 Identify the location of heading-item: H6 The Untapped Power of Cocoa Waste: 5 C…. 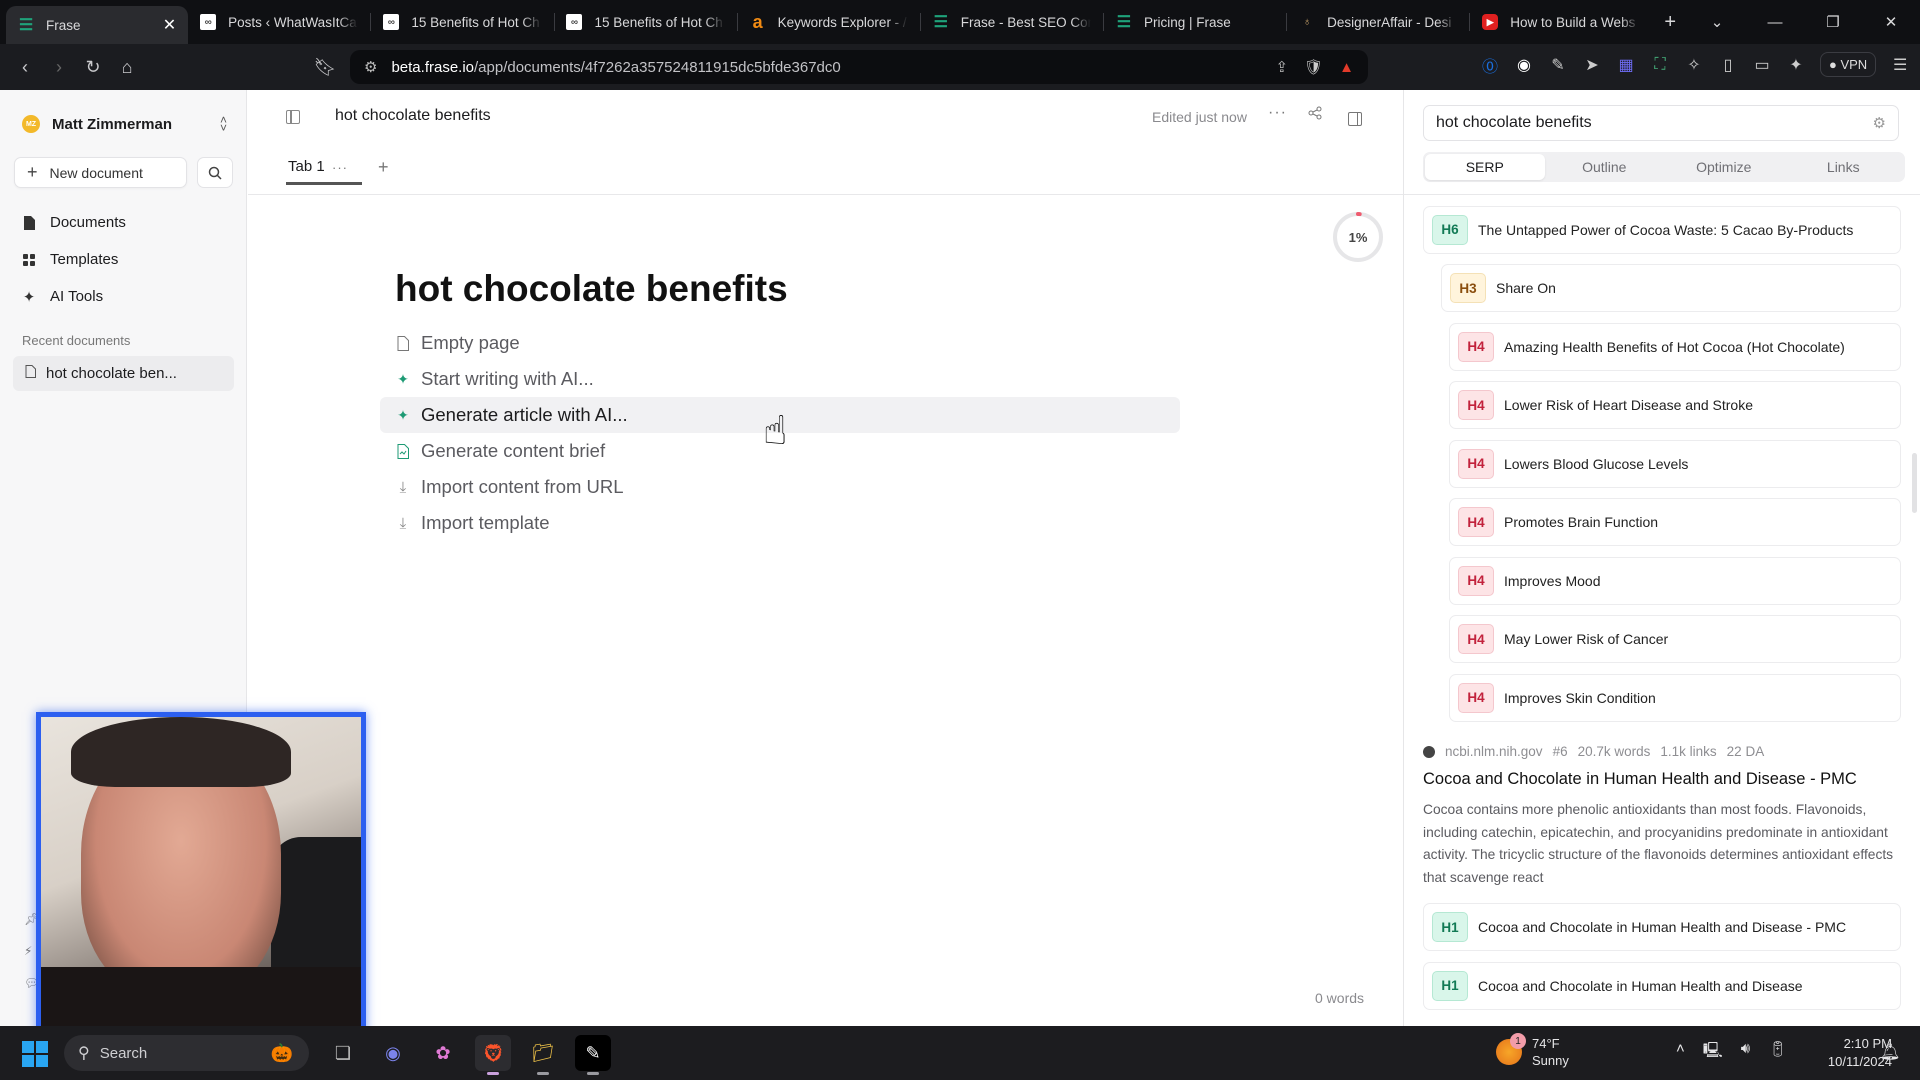
(1662, 229).